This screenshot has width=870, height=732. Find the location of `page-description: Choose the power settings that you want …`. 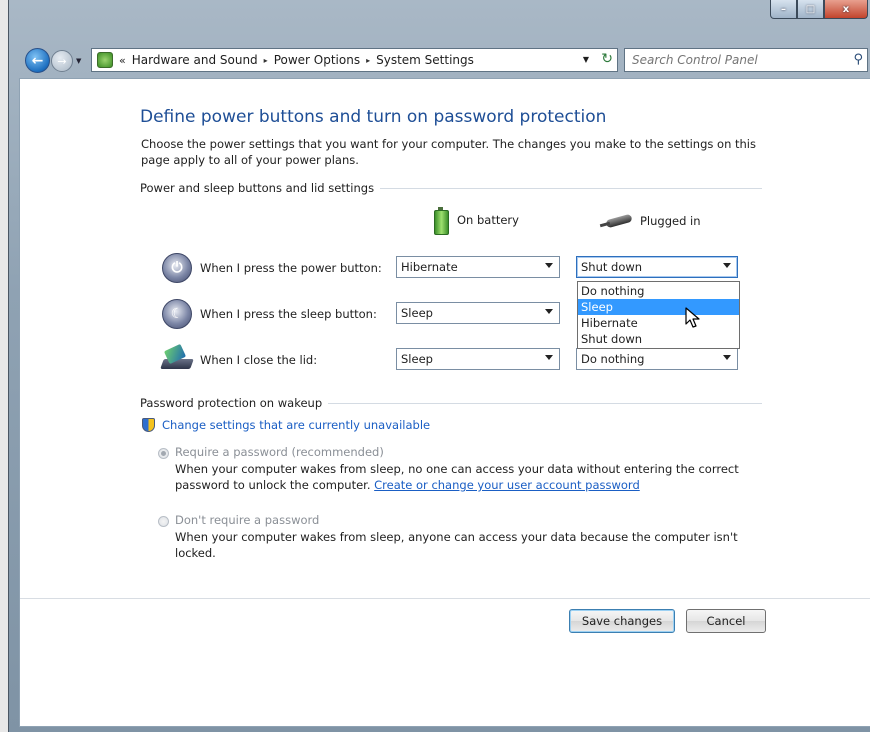

page-description: Choose the power settings that you want … is located at coordinates (448, 152).